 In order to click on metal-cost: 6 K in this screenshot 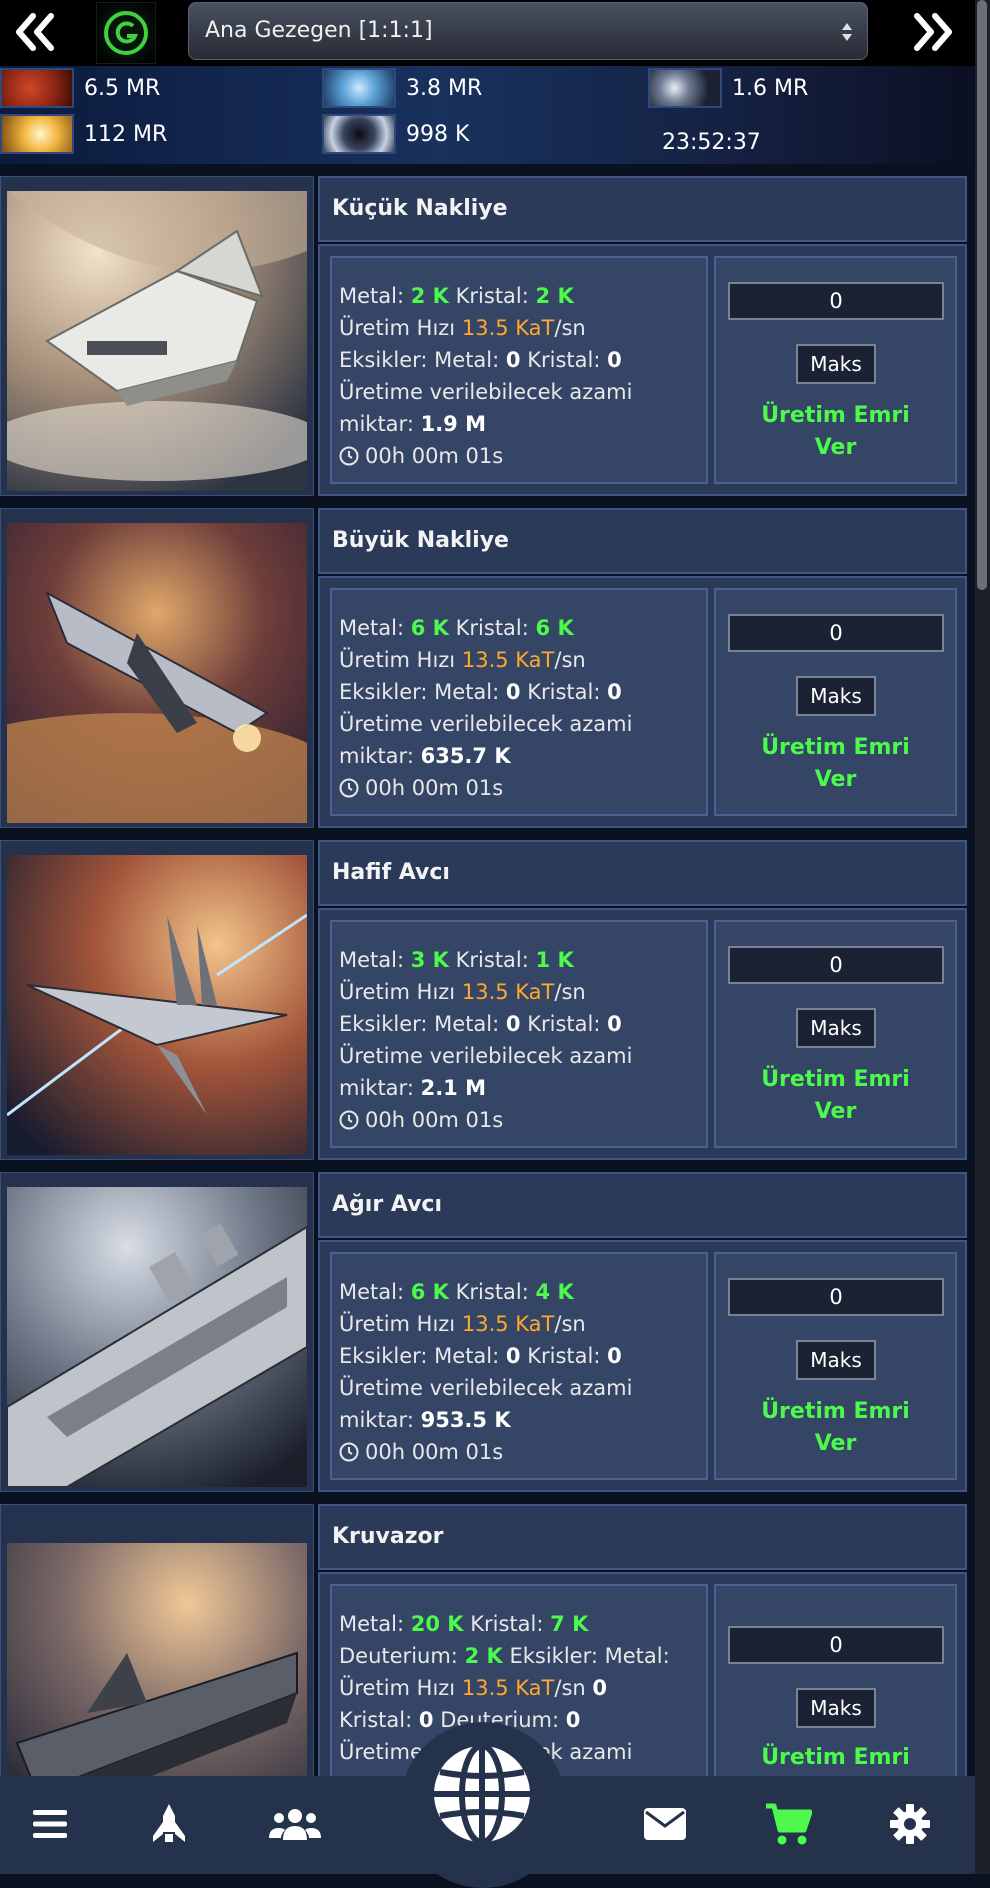, I will do `click(429, 1292)`.